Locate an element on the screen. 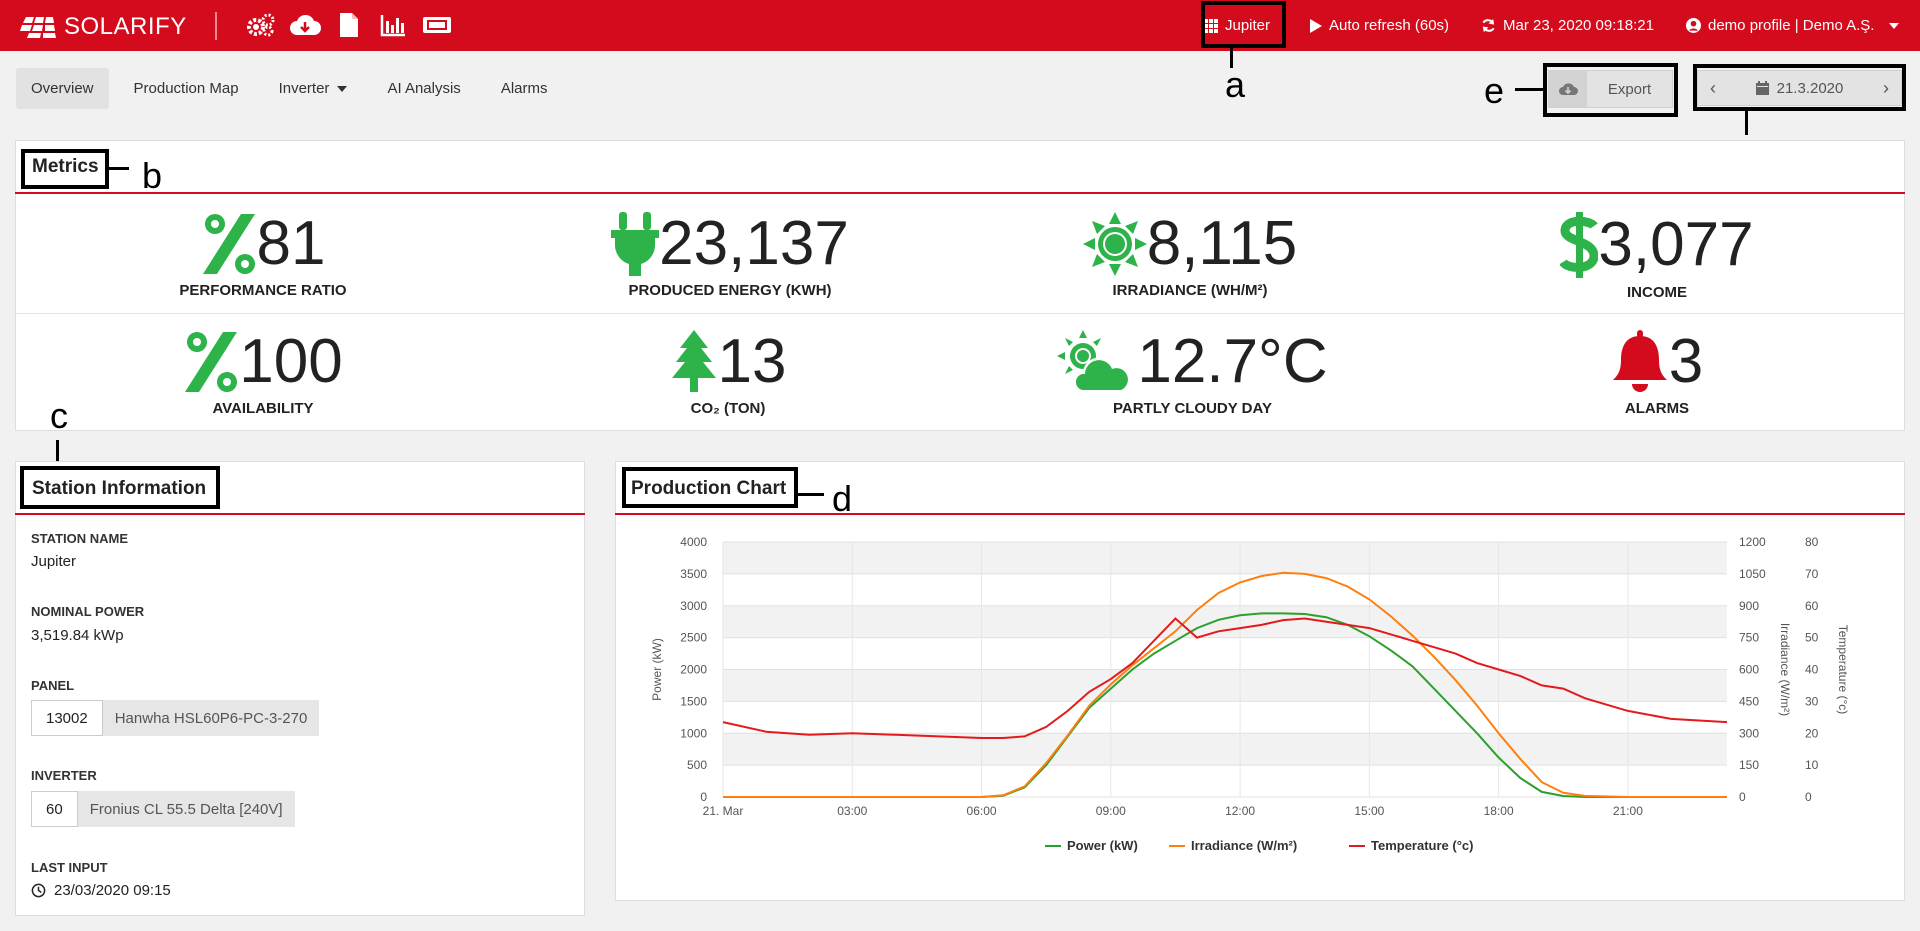 This screenshot has height=931, width=1920. auto-refresh-label: Auto refresh (60s) is located at coordinates (1389, 25).